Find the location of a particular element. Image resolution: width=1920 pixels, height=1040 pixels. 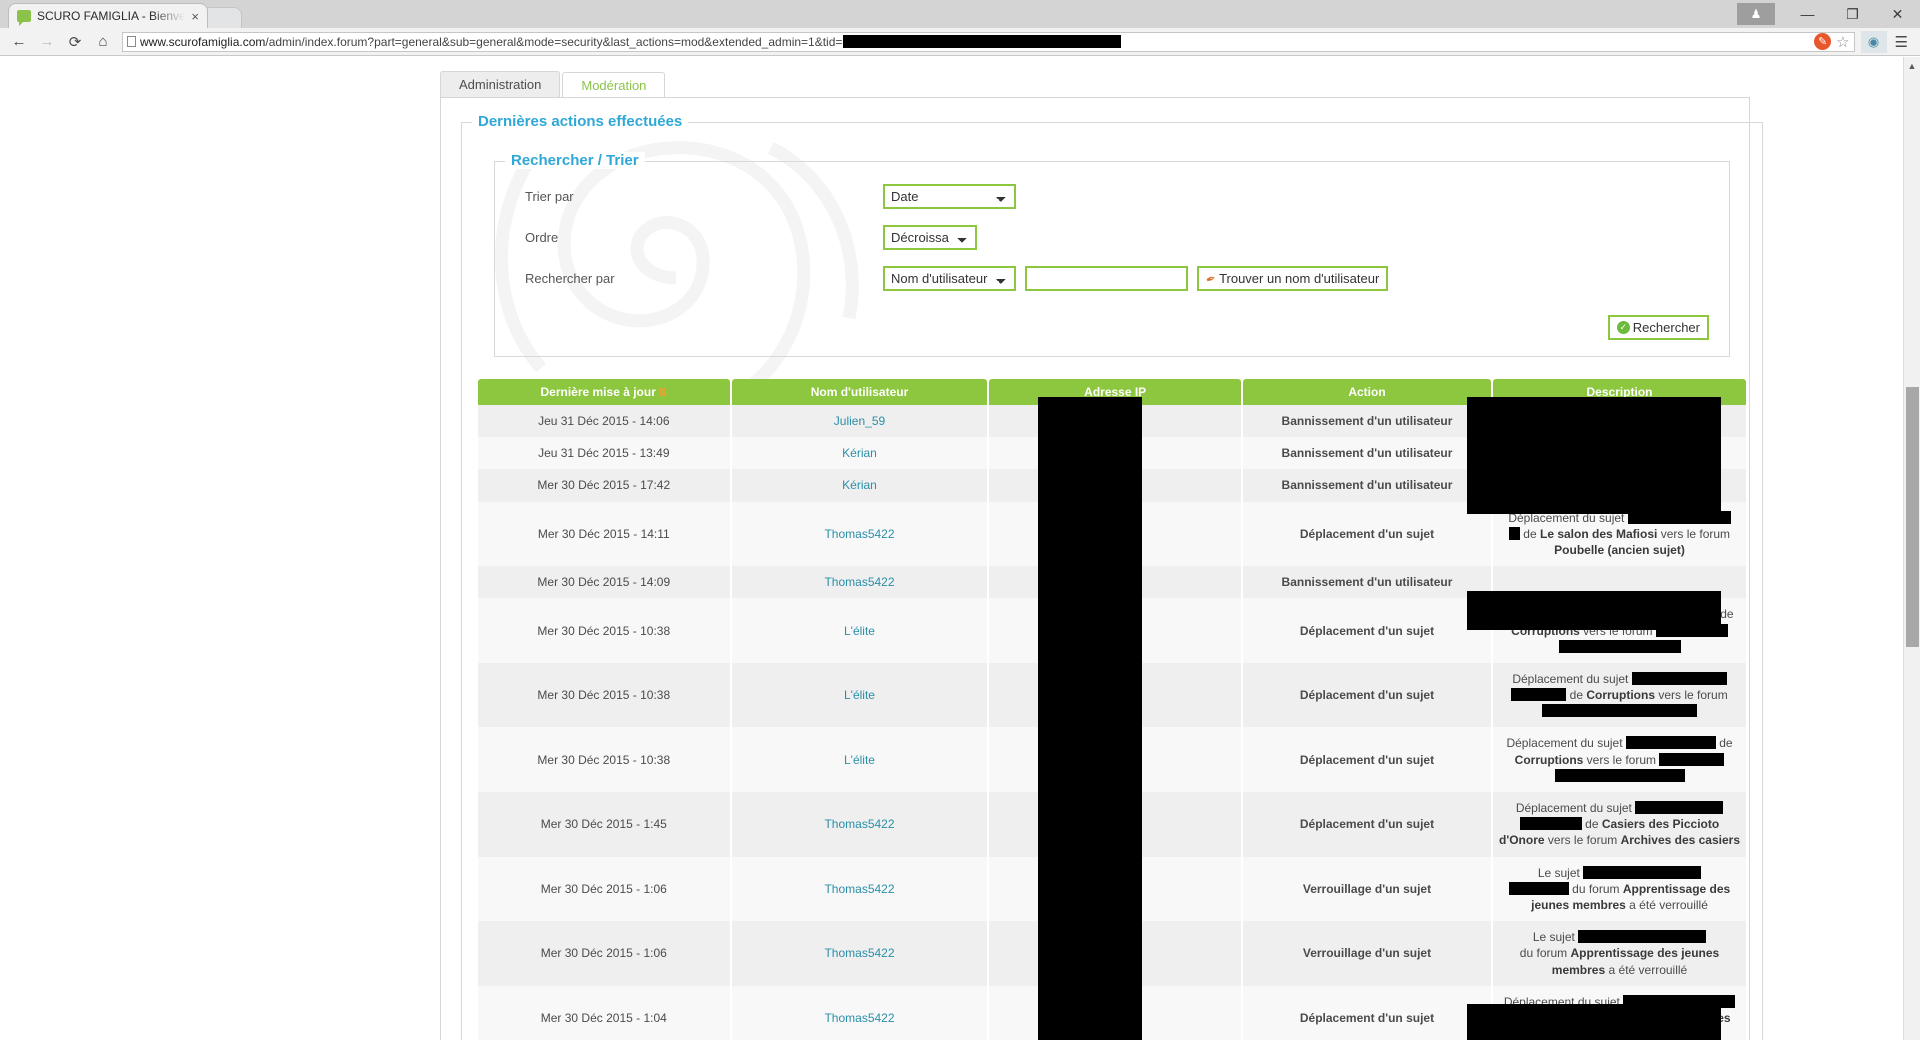

search-submit-row: ✓ Rechercher is located at coordinates (1112, 324).